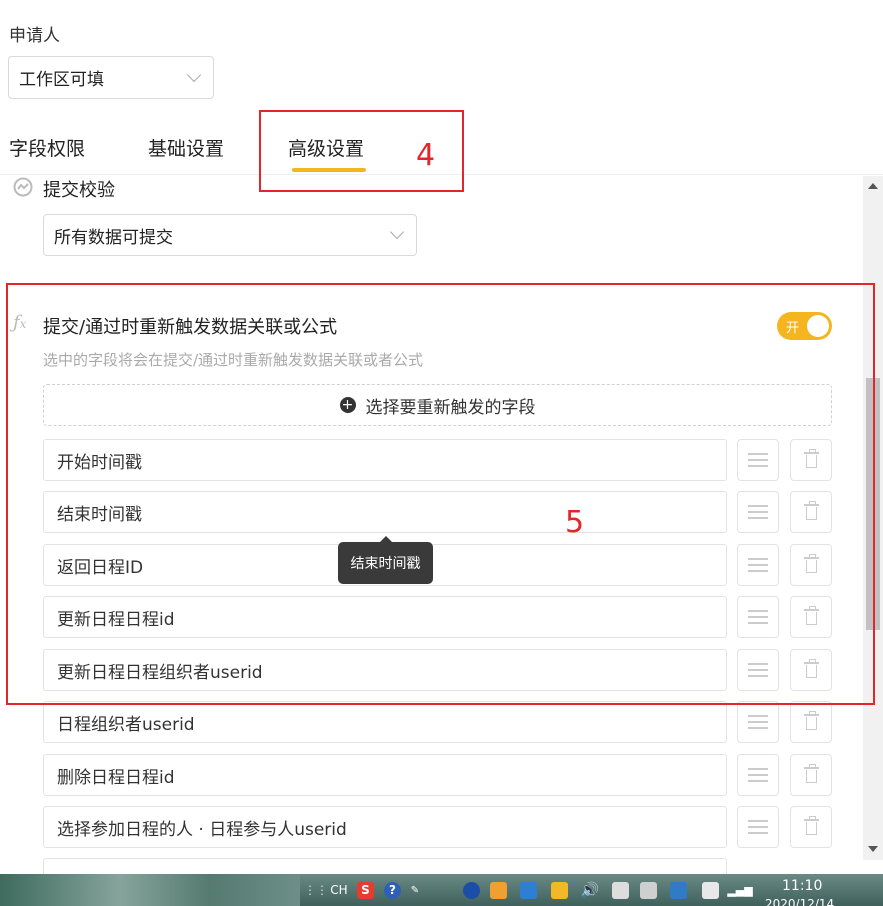  I want to click on mute-icon, so click(648, 890).